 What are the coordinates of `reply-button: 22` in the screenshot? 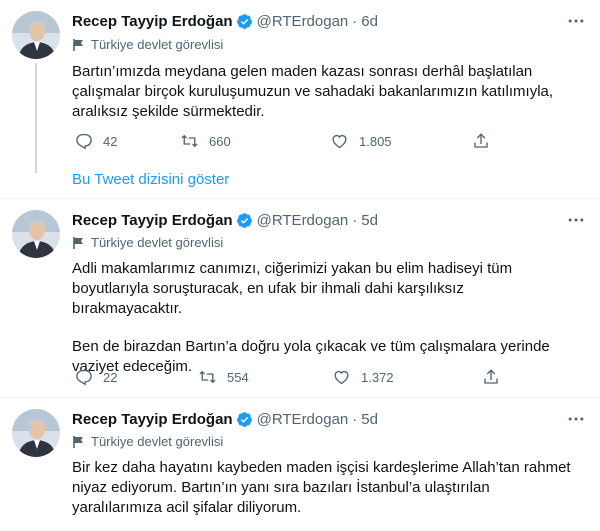 It's located at (96, 377).